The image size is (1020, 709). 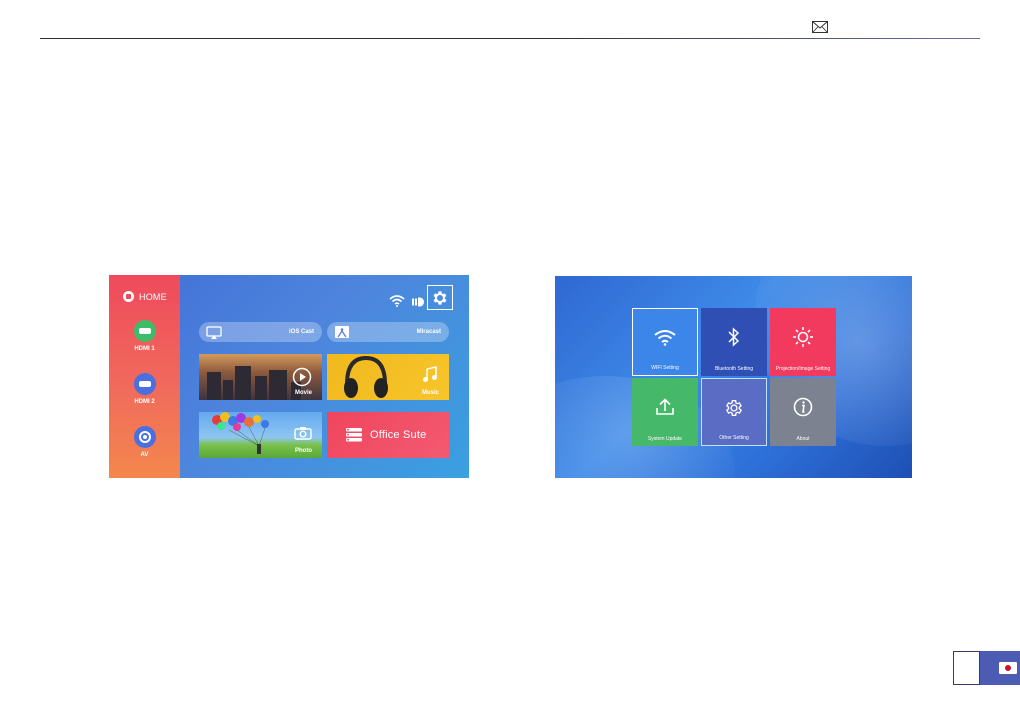 I want to click on av-icon, so click(x=144, y=437).